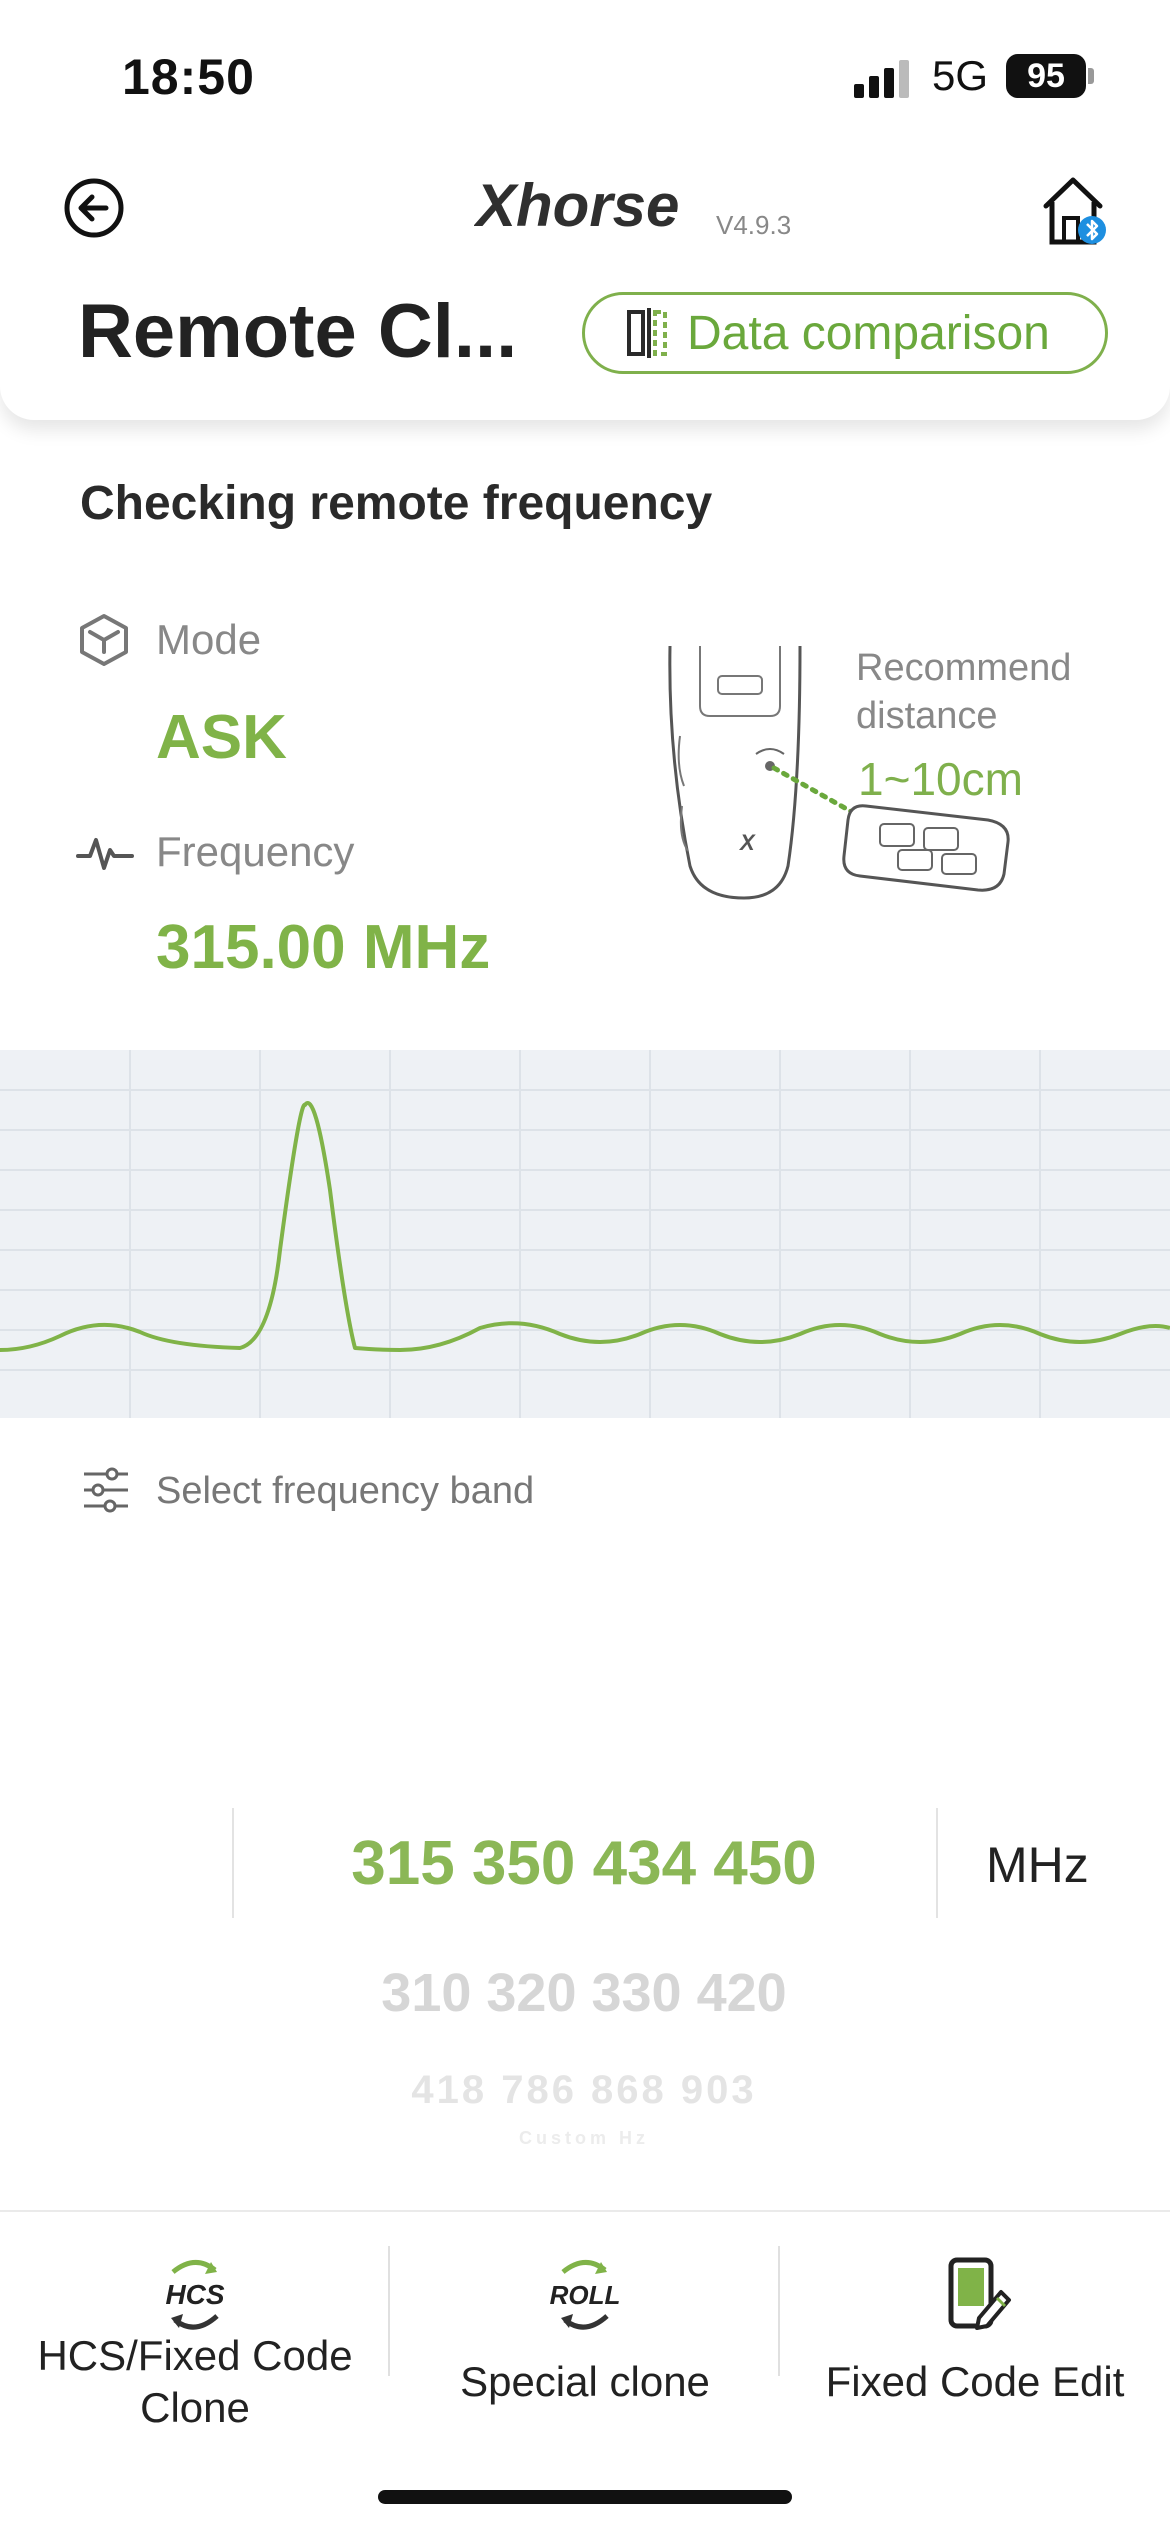 This screenshot has width=1170, height=2532. I want to click on frequency-signal-chart, so click(585, 1234).